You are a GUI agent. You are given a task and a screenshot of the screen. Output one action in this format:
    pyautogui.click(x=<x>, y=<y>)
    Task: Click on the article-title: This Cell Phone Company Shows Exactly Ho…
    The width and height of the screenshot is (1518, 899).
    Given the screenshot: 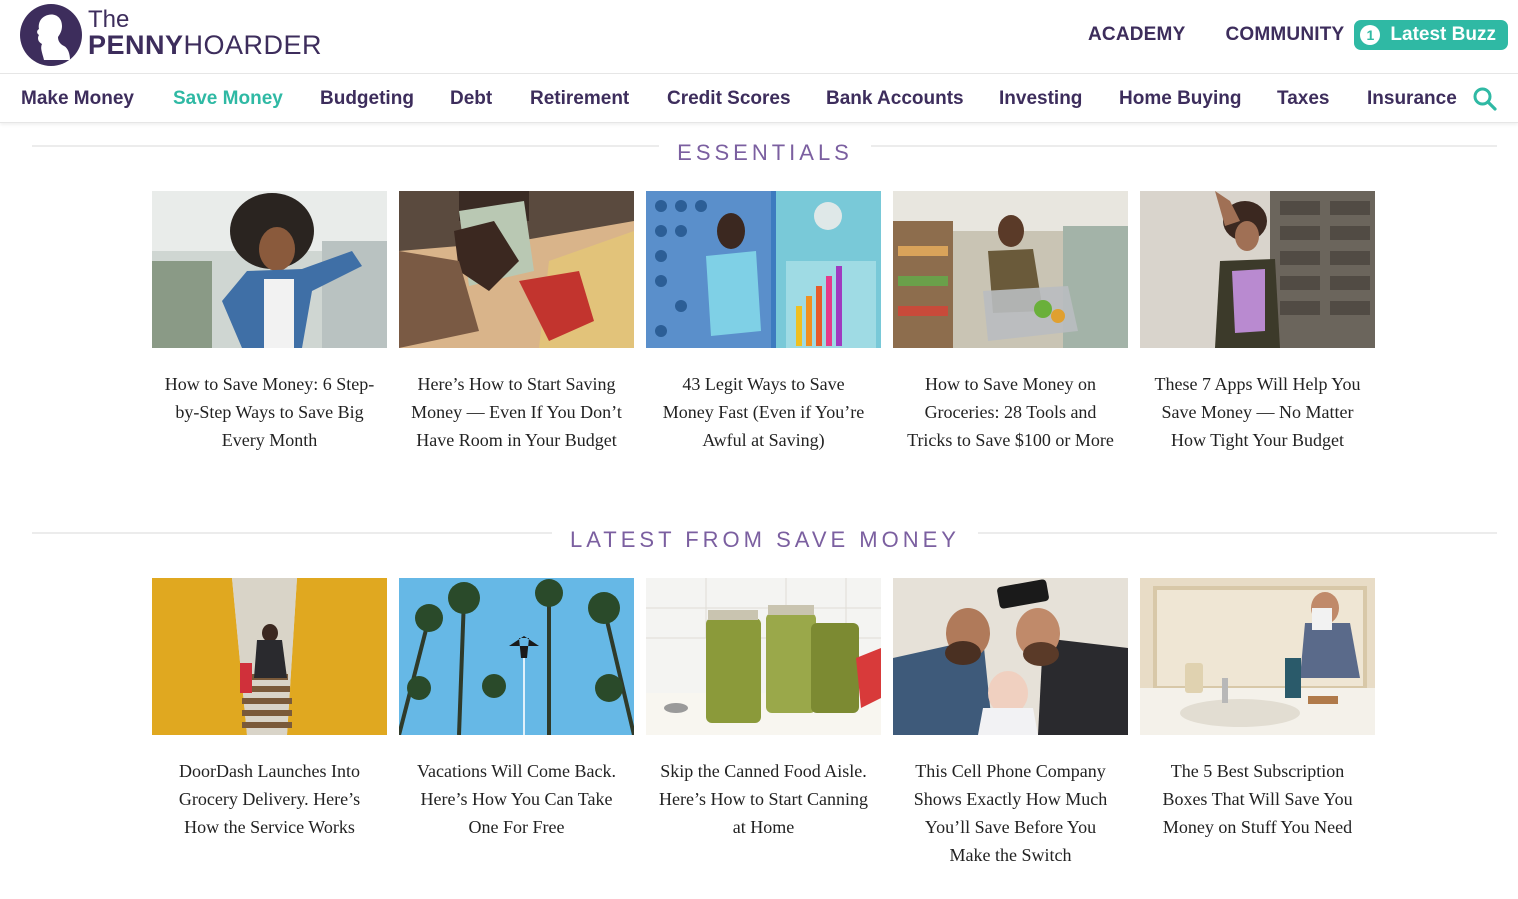 What is the action you would take?
    pyautogui.click(x=1010, y=813)
    